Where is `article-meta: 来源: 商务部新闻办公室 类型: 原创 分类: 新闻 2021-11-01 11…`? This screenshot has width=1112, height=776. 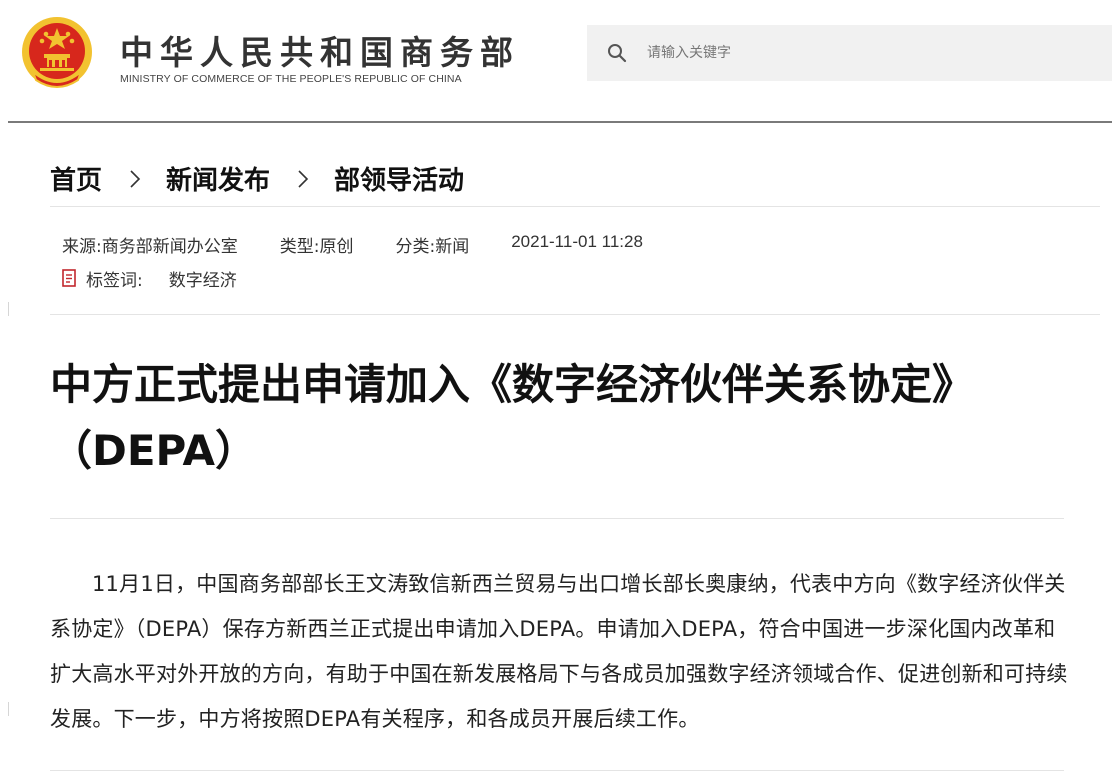
article-meta: 来源: 商务部新闻办公室 类型: 原创 分类: 新闻 2021-11-01 11… is located at coordinates (352, 244).